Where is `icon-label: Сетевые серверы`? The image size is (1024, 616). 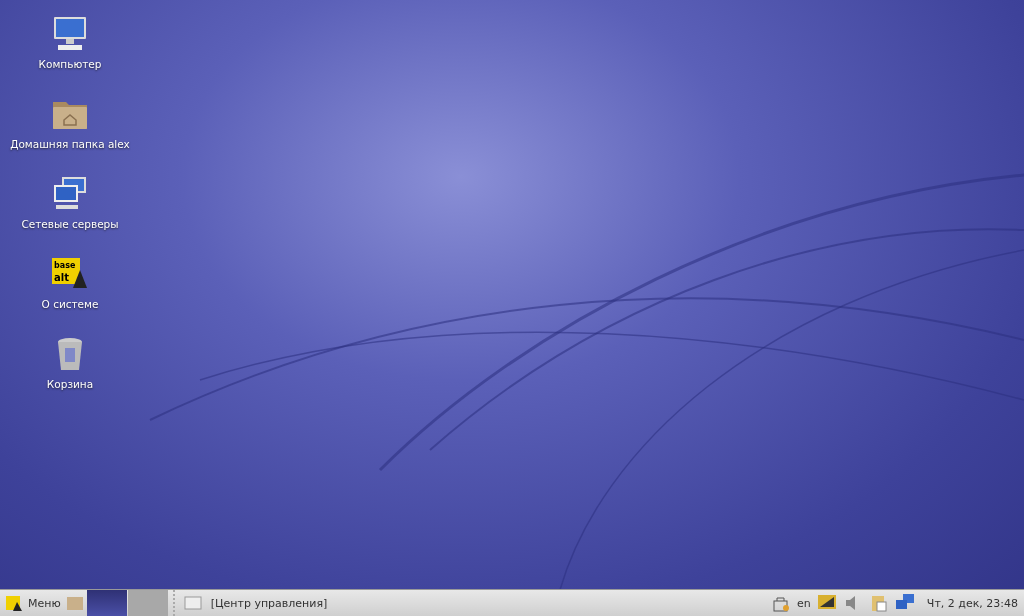
icon-label: Сетевые серверы is located at coordinates (70, 224).